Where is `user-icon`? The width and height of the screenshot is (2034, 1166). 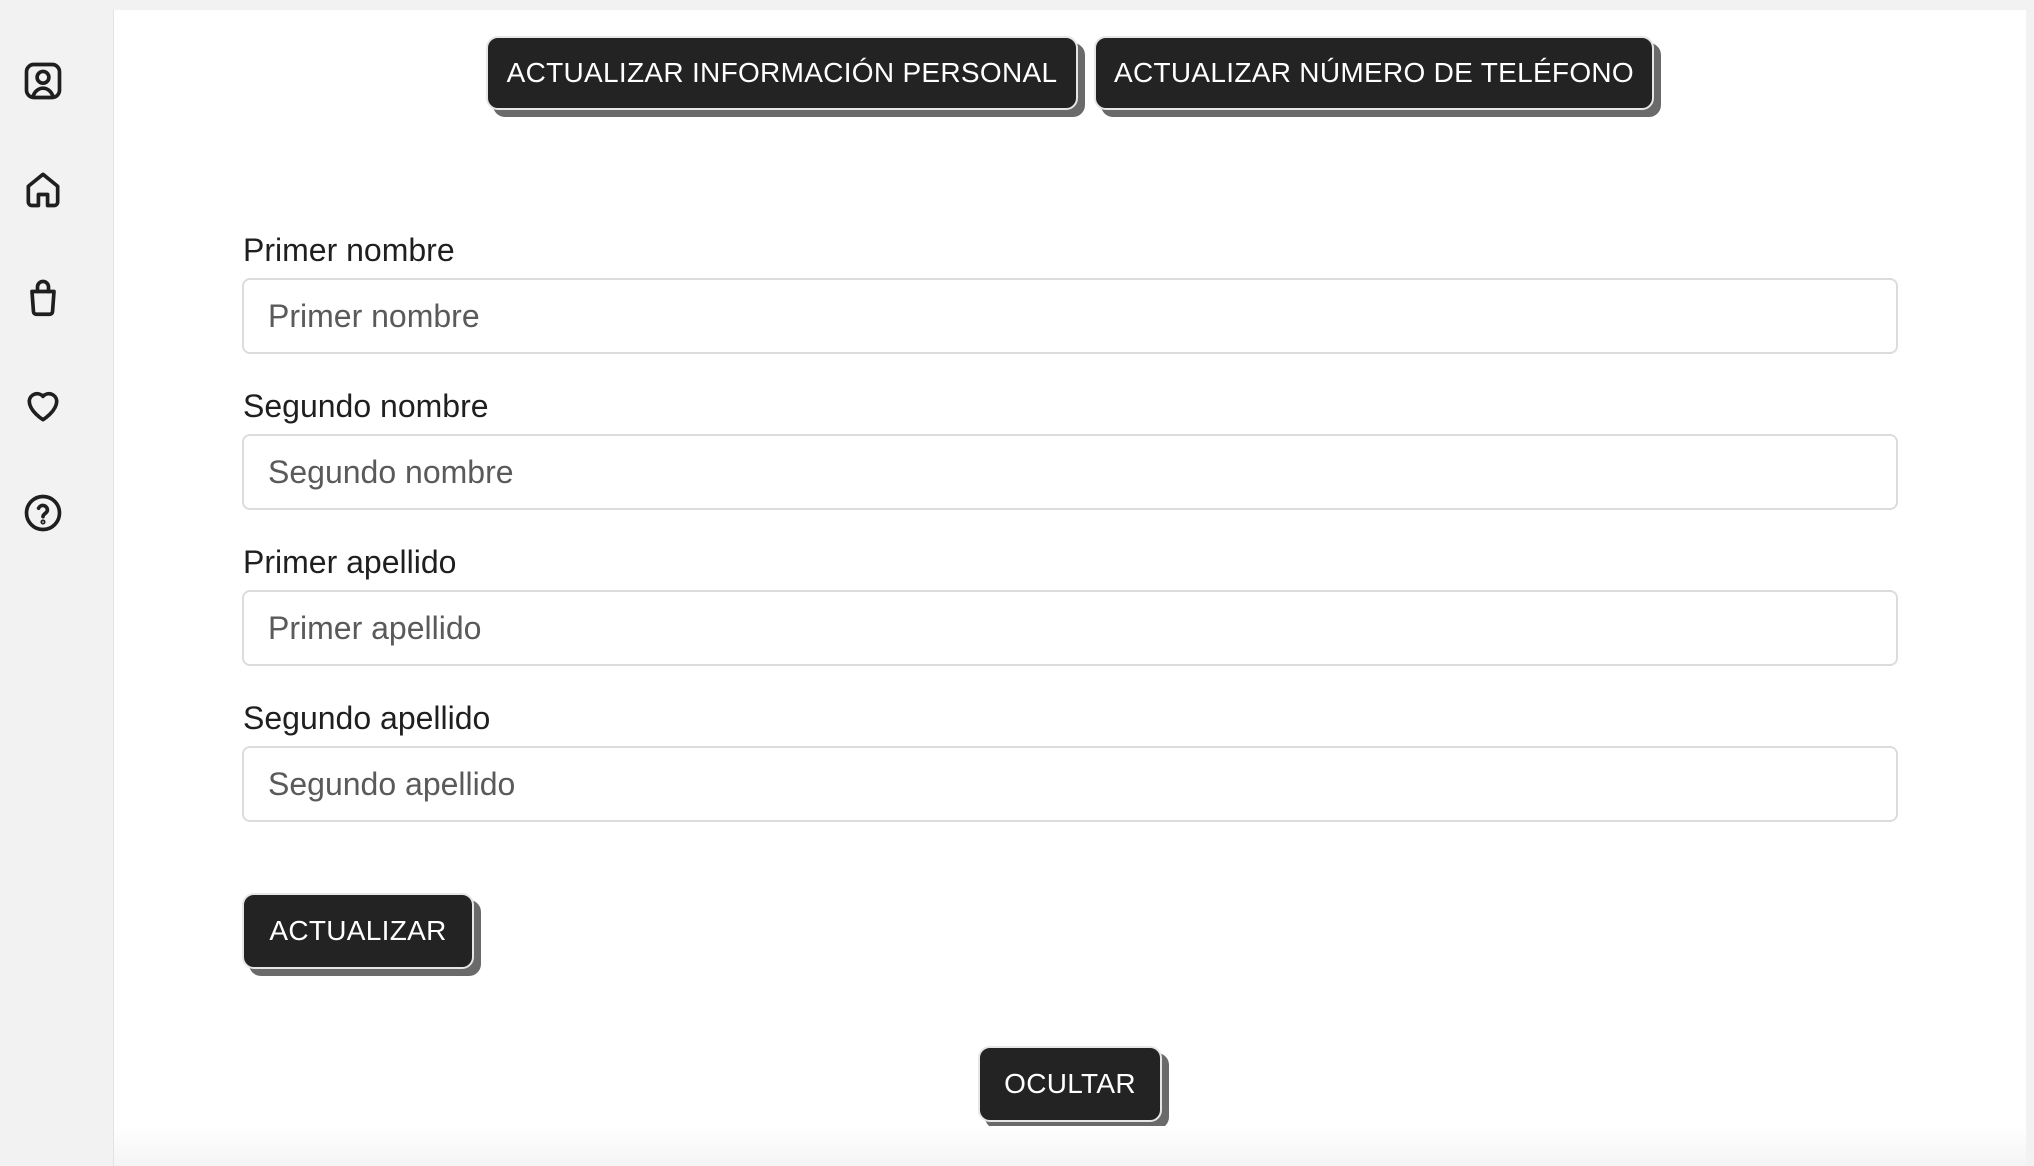 user-icon is located at coordinates (43, 81).